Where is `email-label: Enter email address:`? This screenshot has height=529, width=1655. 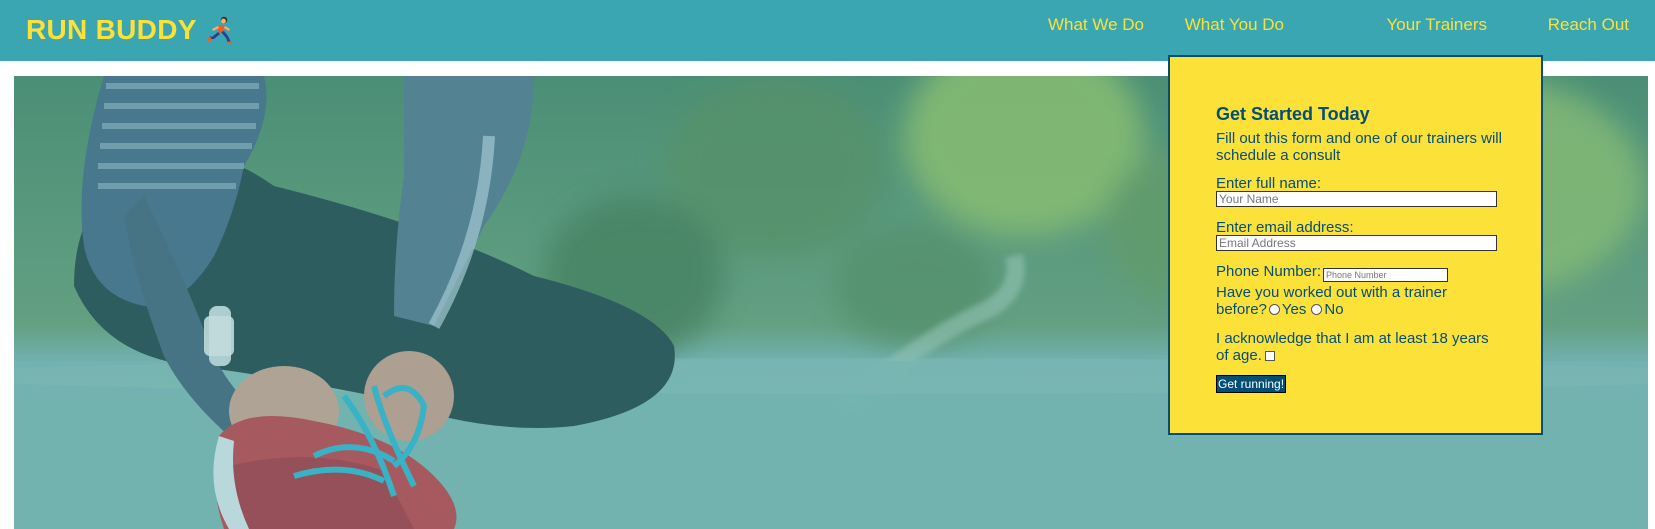
email-label: Enter email address: is located at coordinates (1285, 227).